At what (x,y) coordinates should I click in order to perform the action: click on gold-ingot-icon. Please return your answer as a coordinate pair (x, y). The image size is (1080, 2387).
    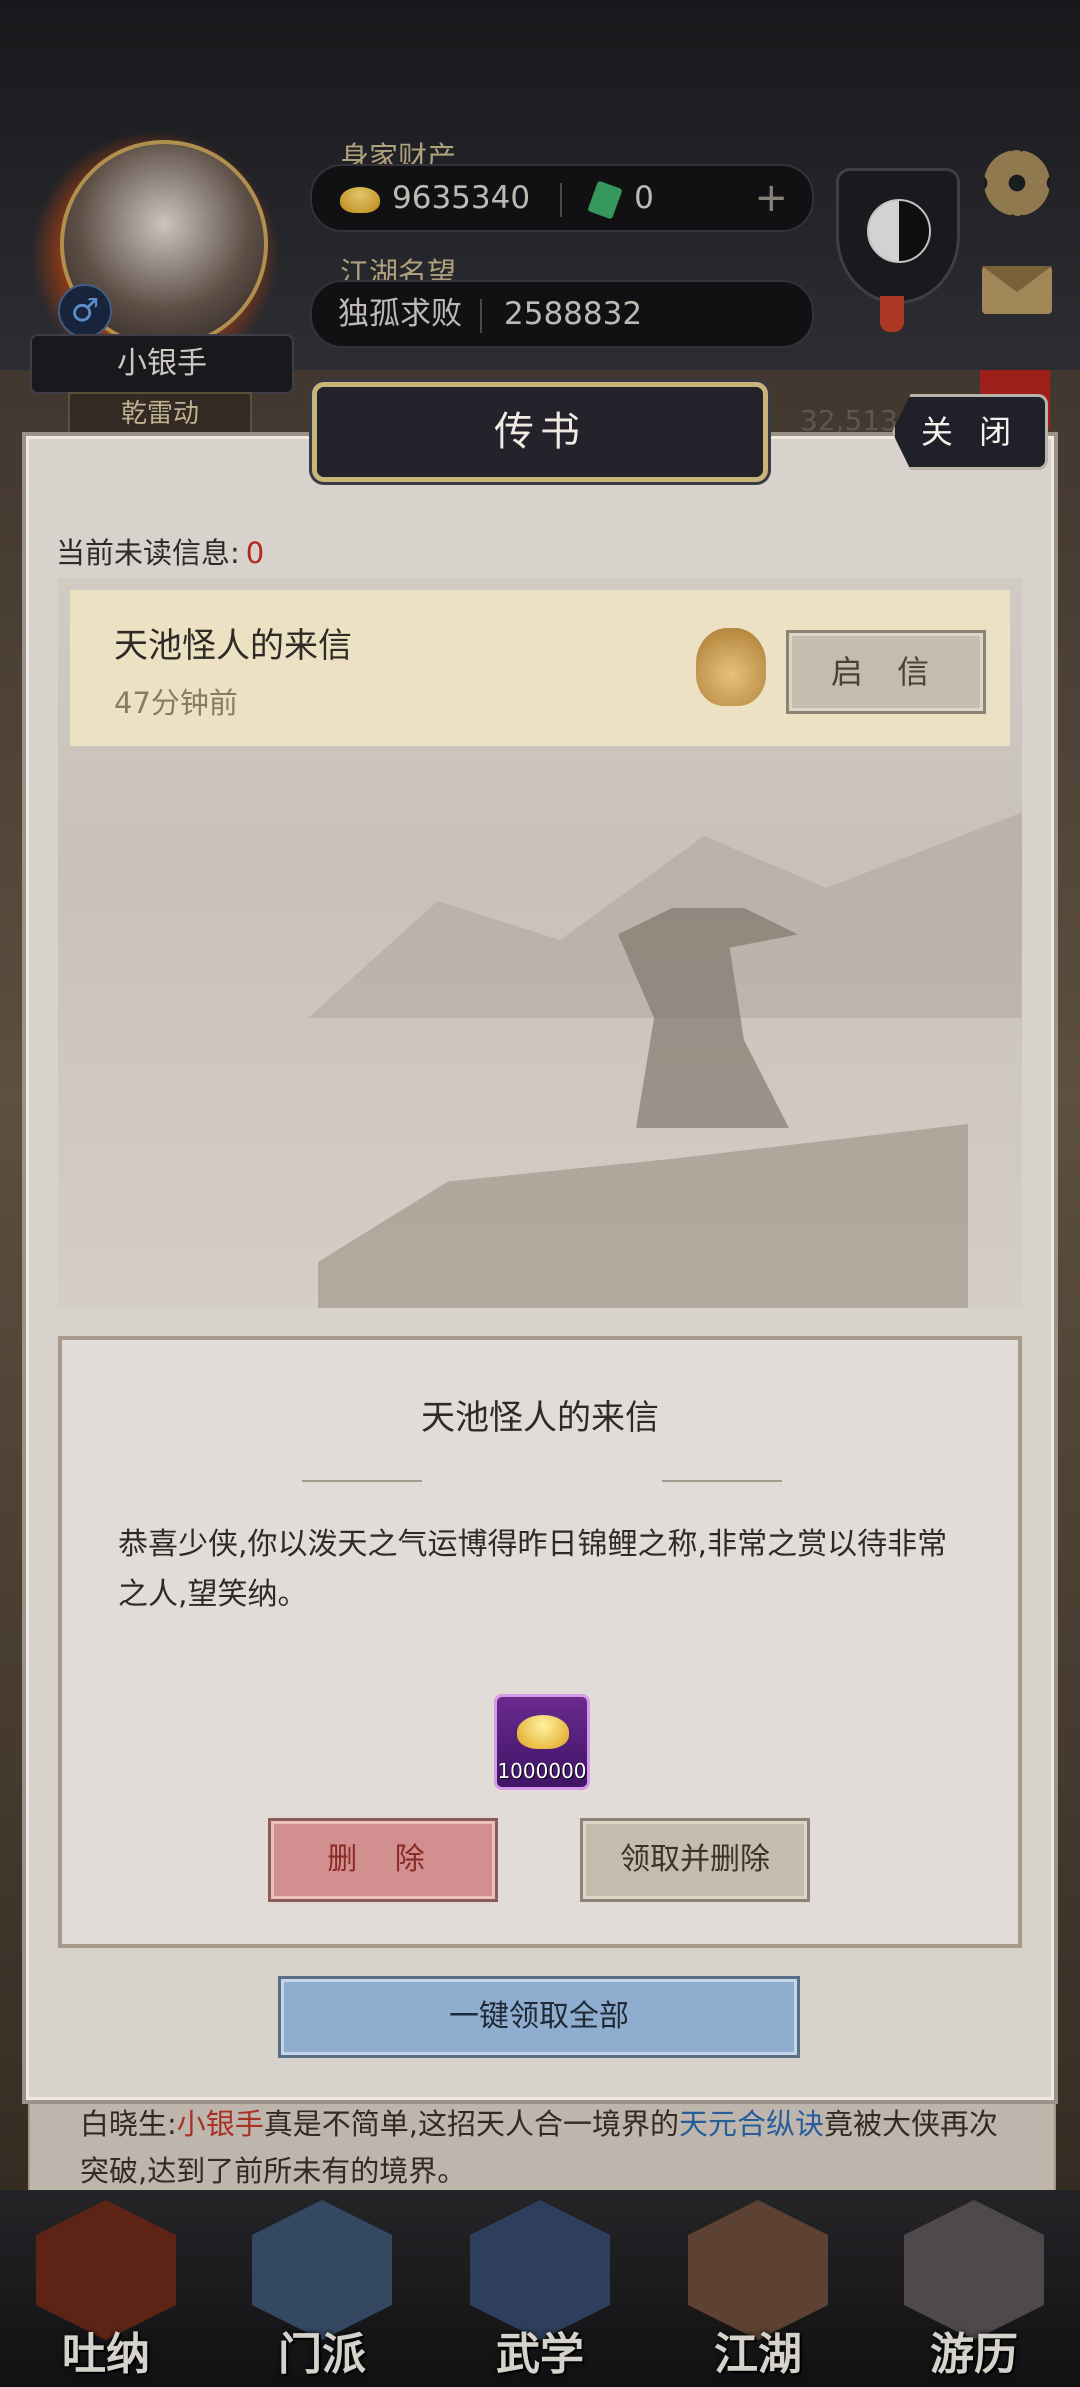
    Looking at the image, I should click on (543, 1732).